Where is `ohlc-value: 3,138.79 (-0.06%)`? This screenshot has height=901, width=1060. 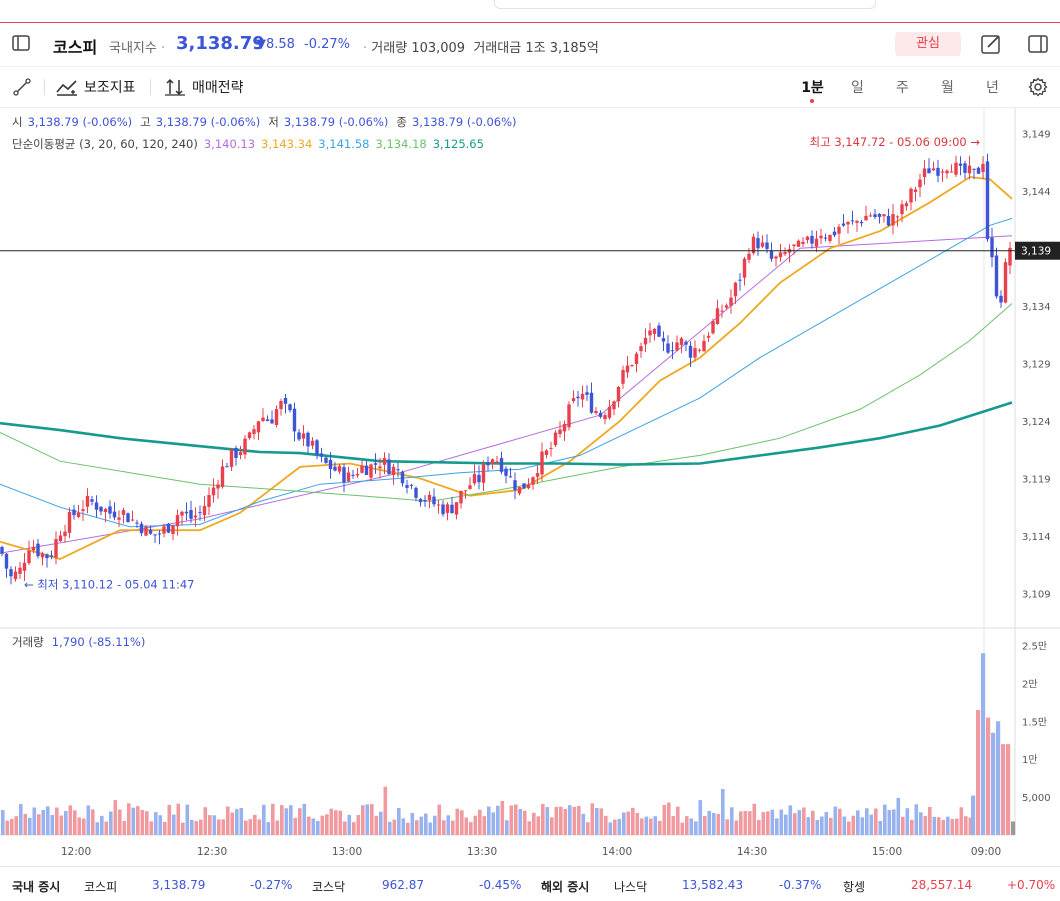 ohlc-value: 3,138.79 (-0.06%) is located at coordinates (336, 122).